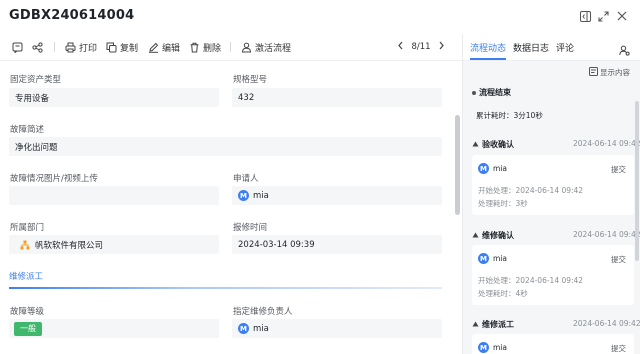 This screenshot has height=354, width=640. I want to click on spec-field: 432, so click(337, 97).